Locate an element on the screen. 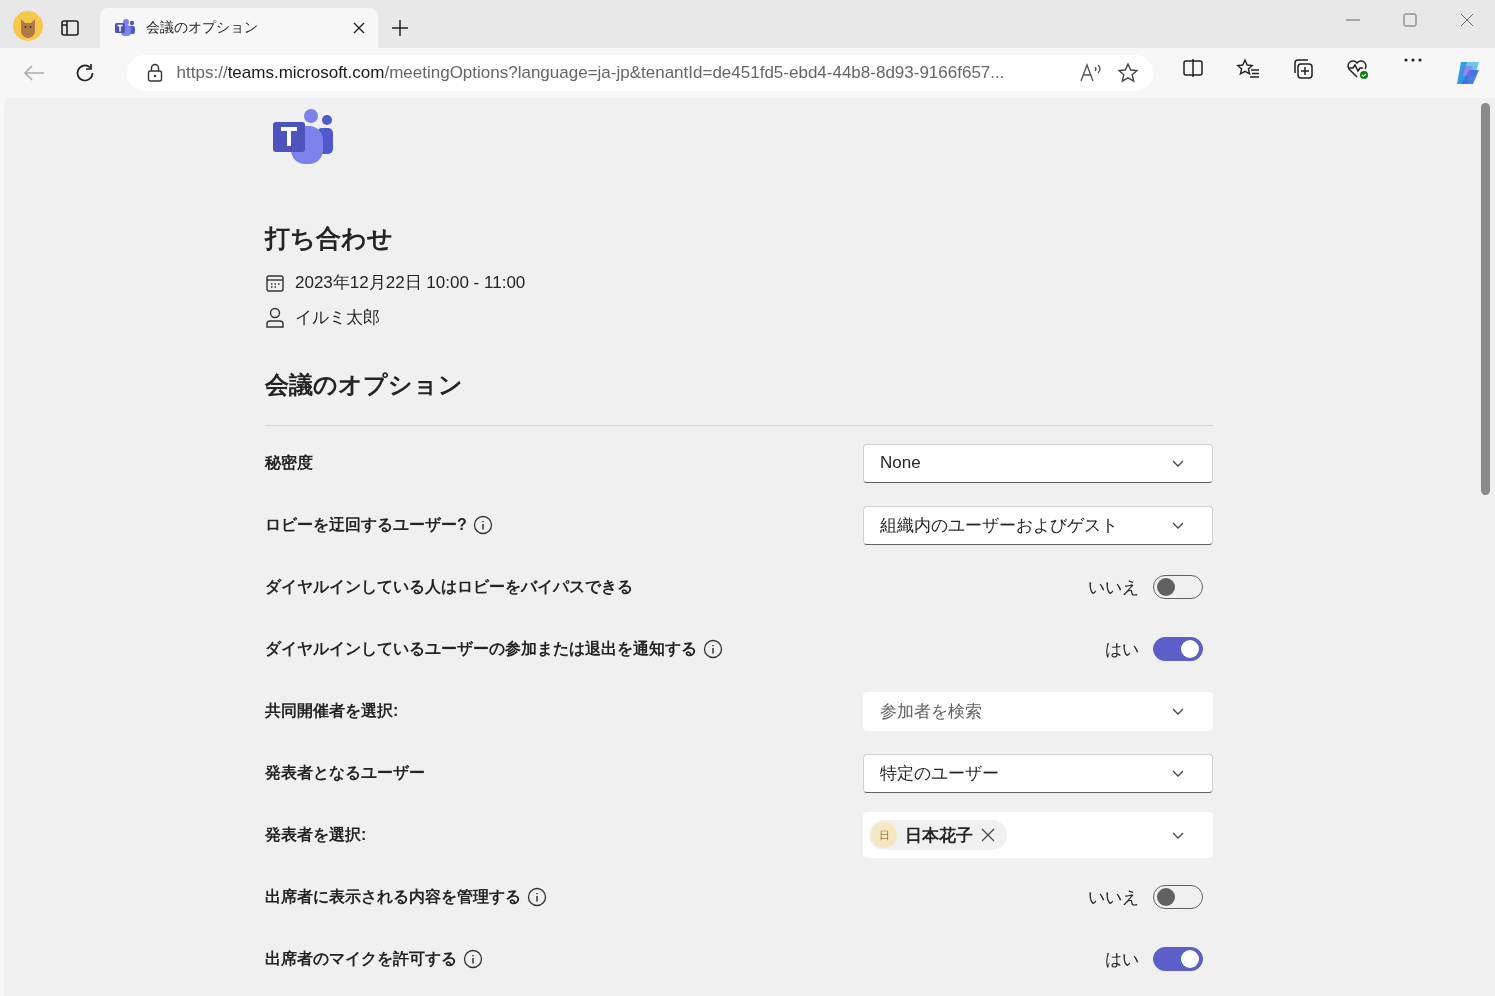  person-icon is located at coordinates (275, 317).